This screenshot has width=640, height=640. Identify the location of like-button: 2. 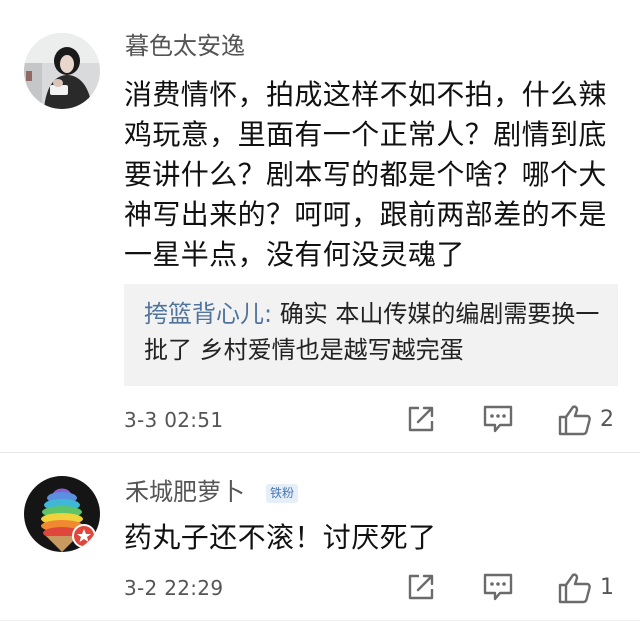
(593, 420).